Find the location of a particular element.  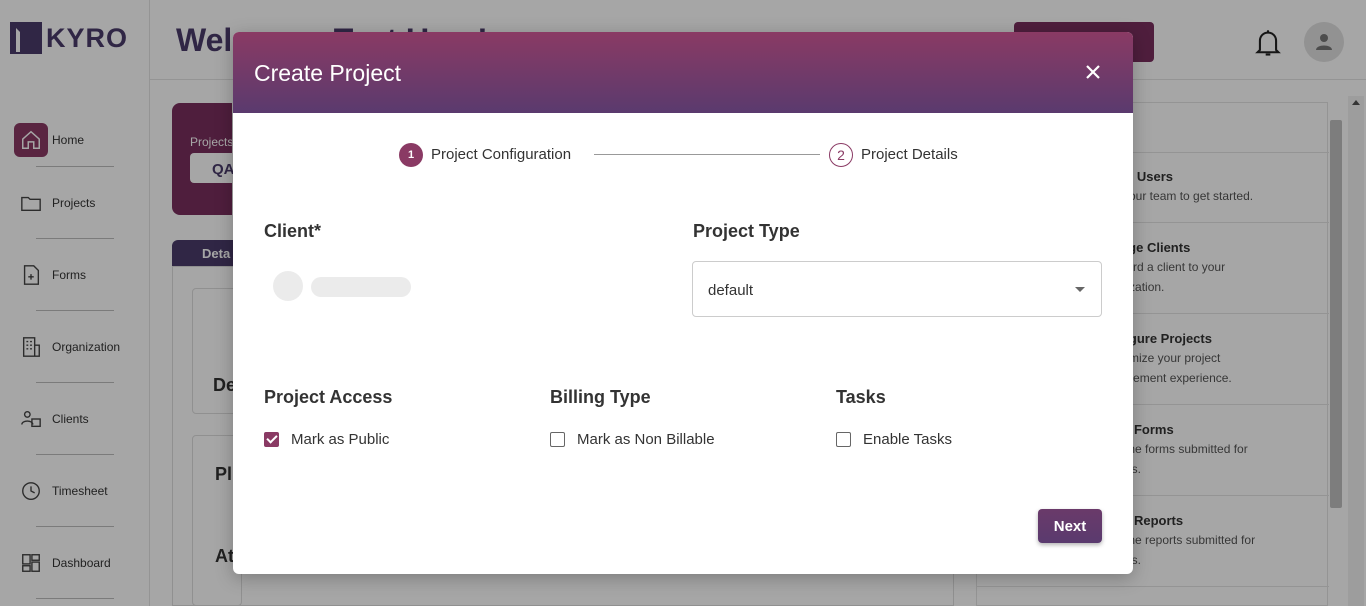

step-2-indicator: 2 is located at coordinates (841, 155).